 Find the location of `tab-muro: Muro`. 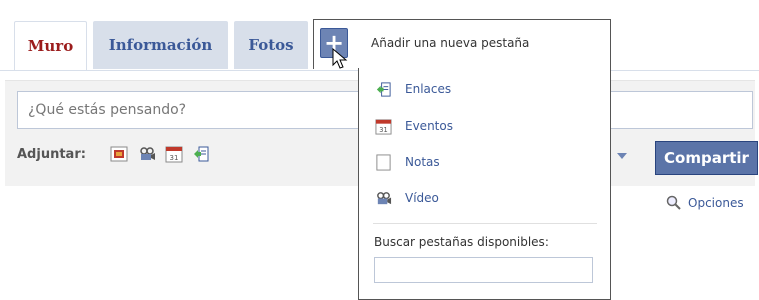

tab-muro: Muro is located at coordinates (50, 45).